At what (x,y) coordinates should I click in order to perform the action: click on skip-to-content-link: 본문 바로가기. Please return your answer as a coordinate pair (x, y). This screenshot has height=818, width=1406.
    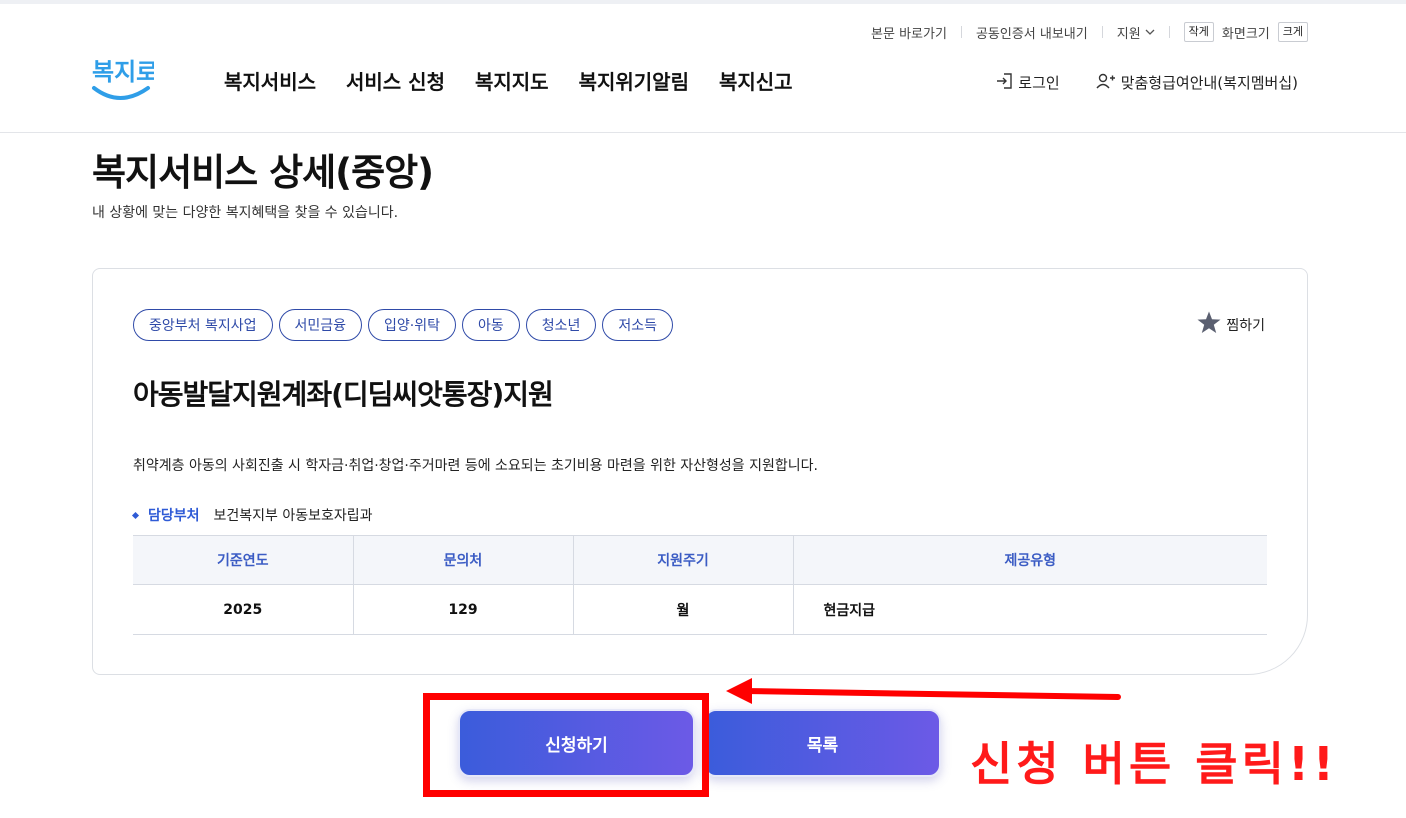
    Looking at the image, I should click on (909, 32).